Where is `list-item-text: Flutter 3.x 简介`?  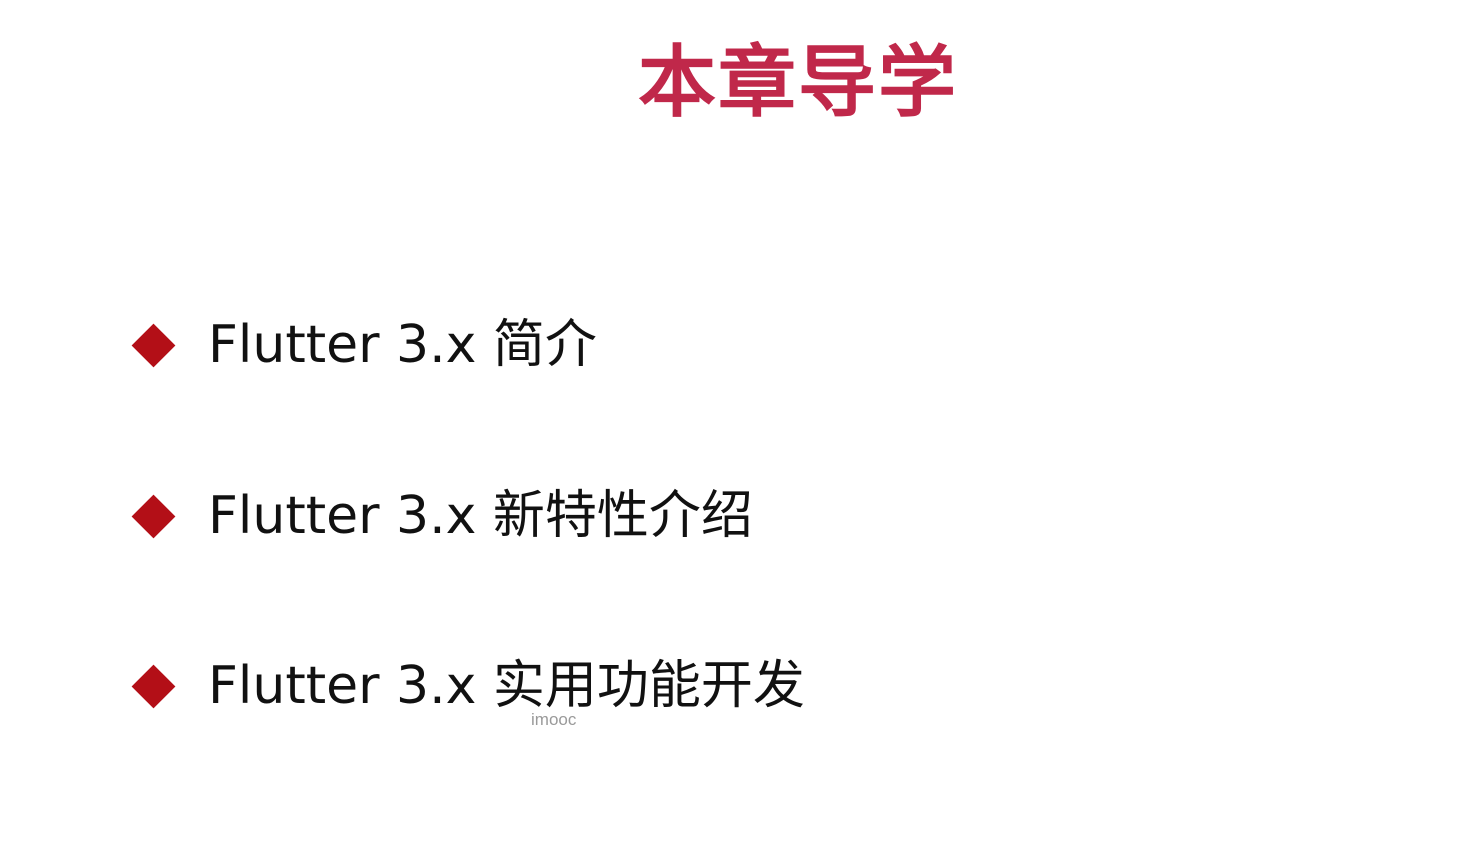
list-item-text: Flutter 3.x 简介 is located at coordinates (402, 345).